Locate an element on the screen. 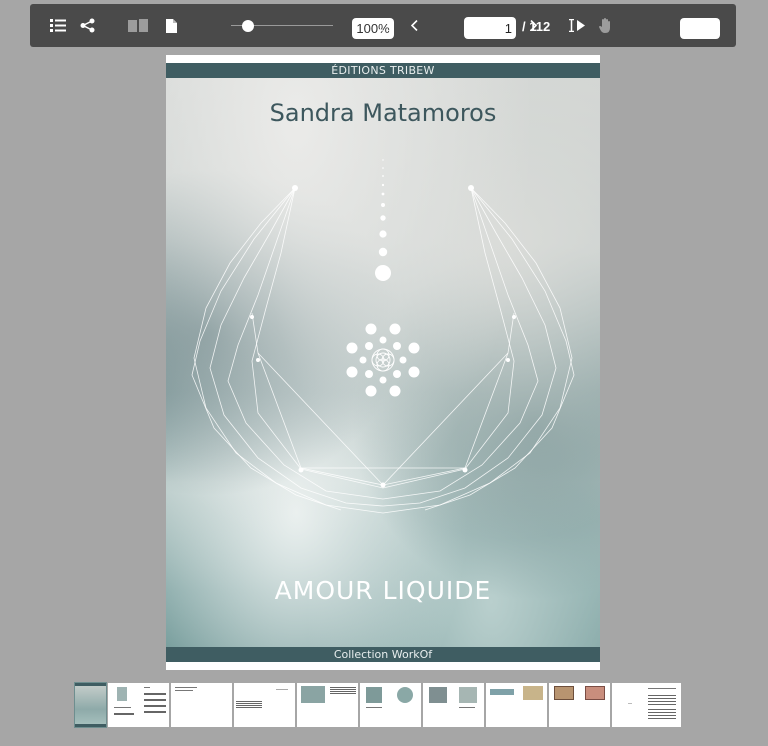 The width and height of the screenshot is (768, 746). text-select-icon is located at coordinates (577, 25).